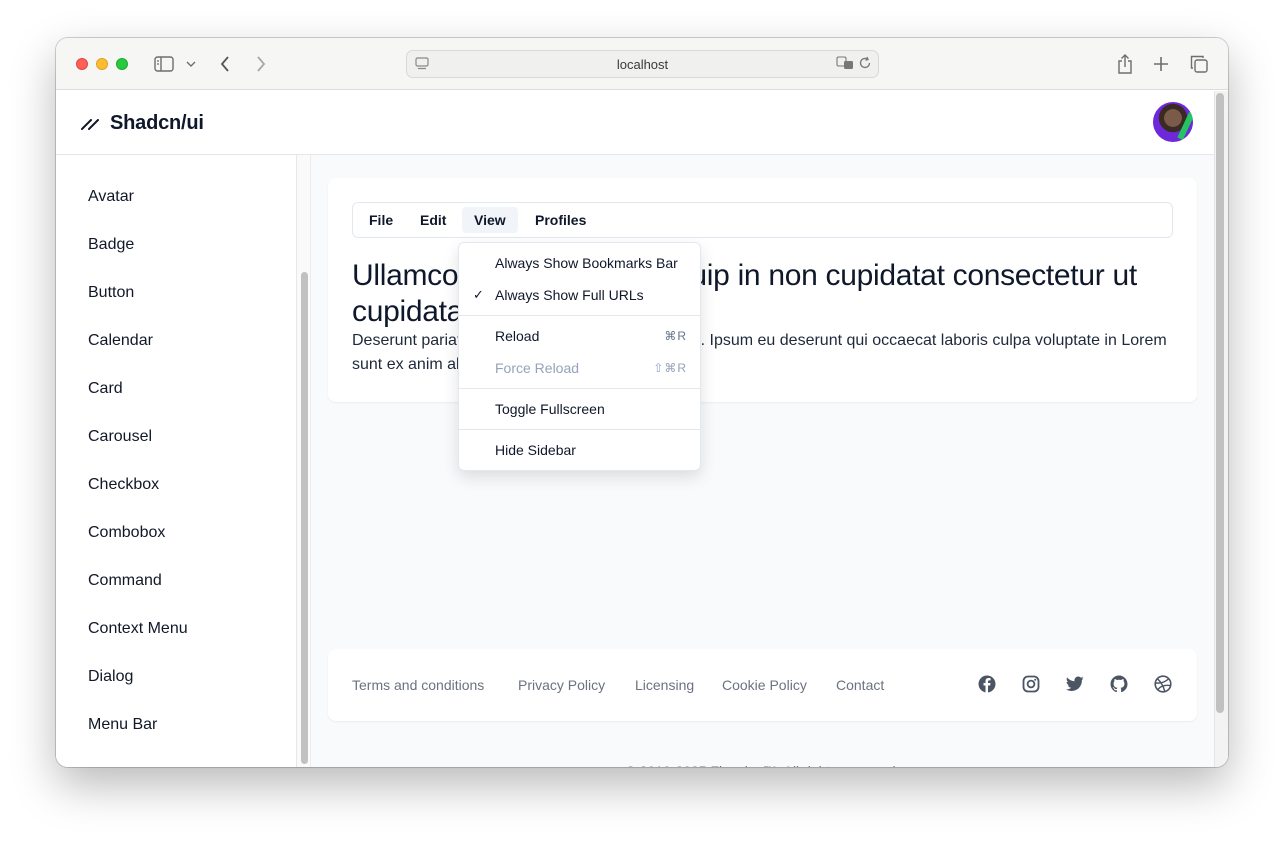 The image size is (1284, 841). Describe the element at coordinates (120, 437) in the screenshot. I see `sidebar-item-carousel: Carousel` at that location.